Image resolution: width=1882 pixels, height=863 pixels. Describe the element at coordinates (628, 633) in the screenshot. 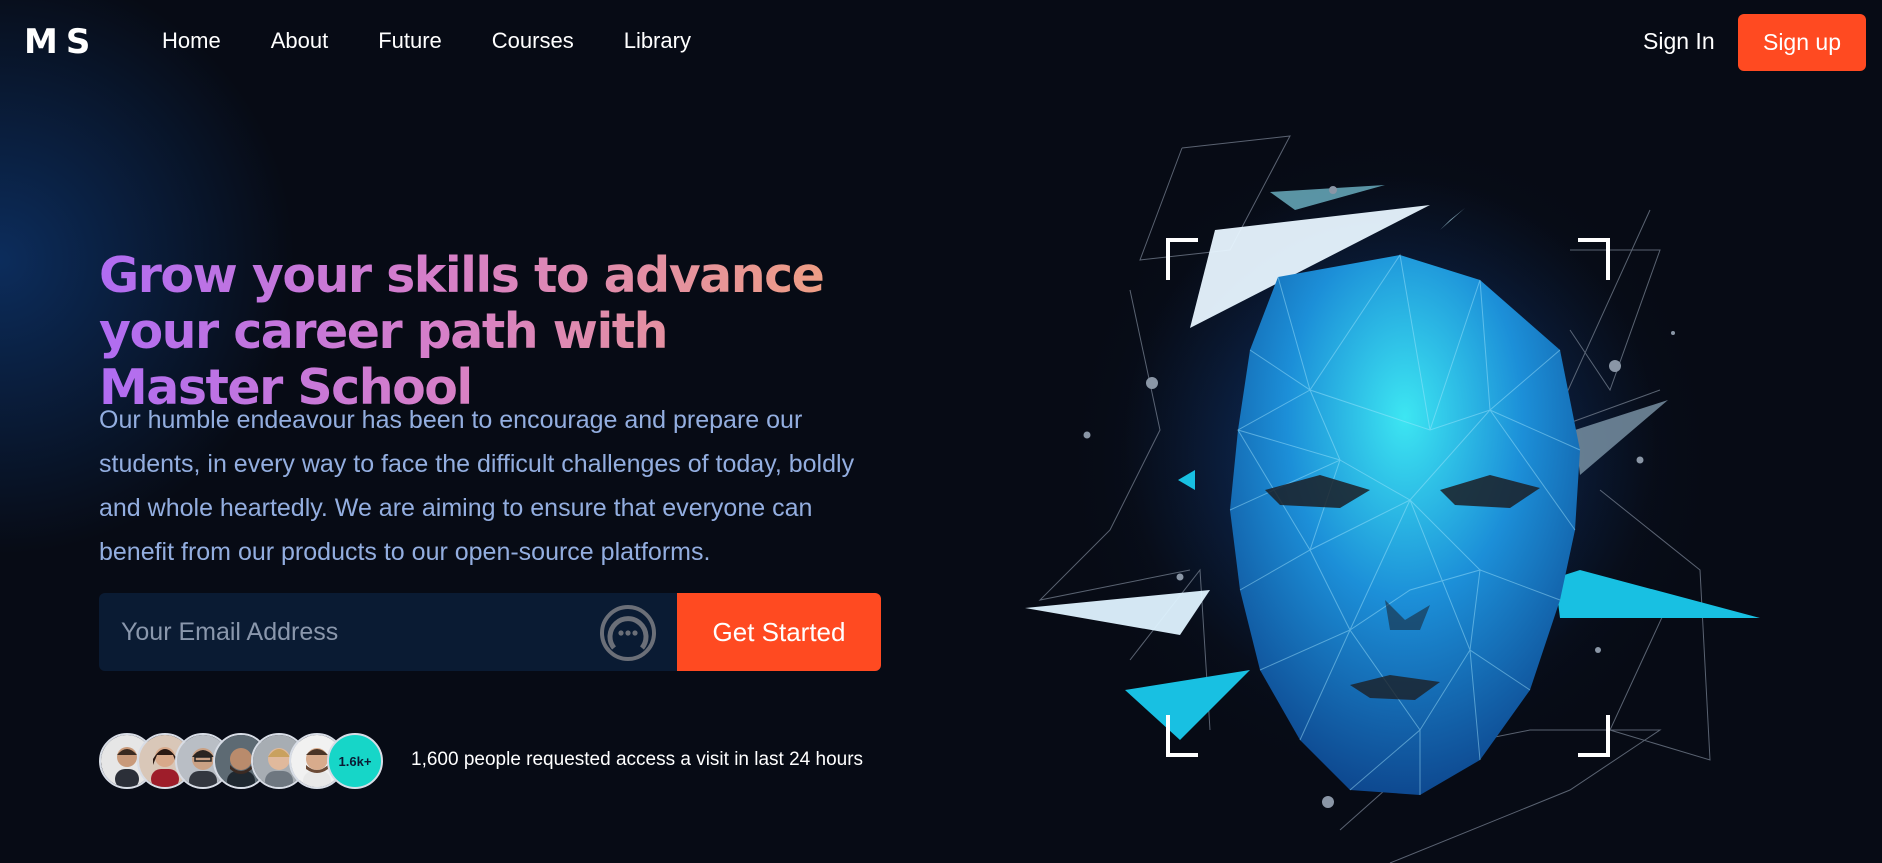

I see `password-key-icon` at that location.